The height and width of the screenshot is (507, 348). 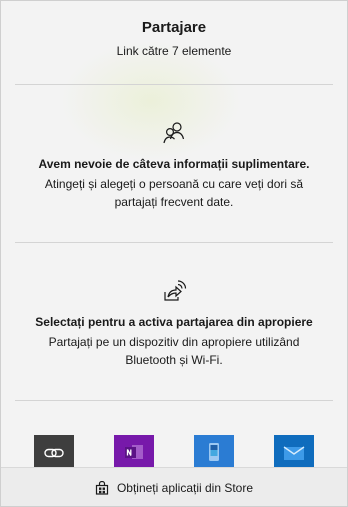 I want to click on get-apps-label: Obțineți aplicații din Store, so click(x=185, y=488).